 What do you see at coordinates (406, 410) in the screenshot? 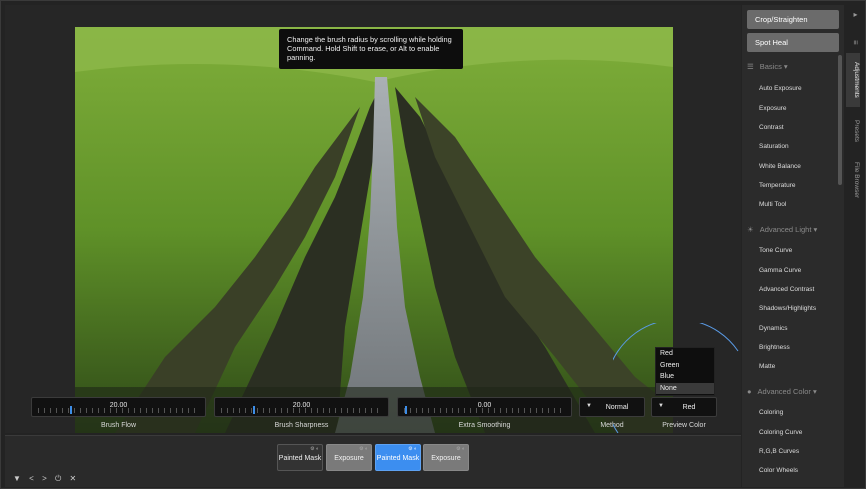
I see `extra-smoothing-thumb` at bounding box center [406, 410].